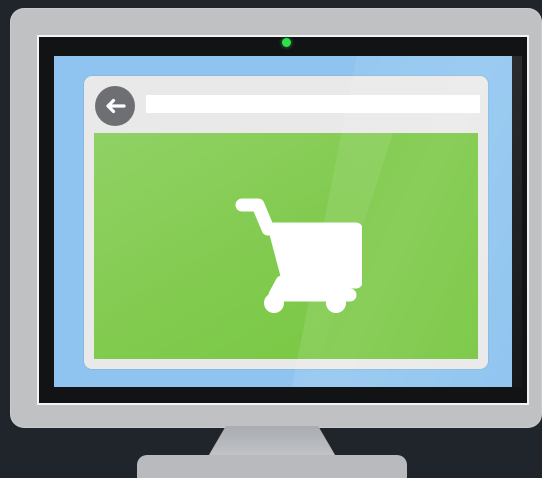 The width and height of the screenshot is (542, 478). Describe the element at coordinates (313, 104) in the screenshot. I see `address-bar-input` at that location.